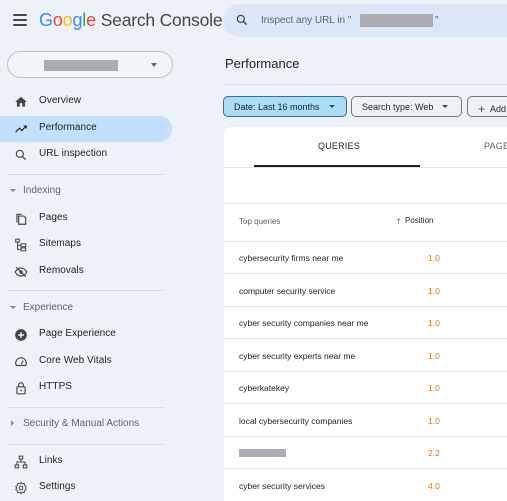 This screenshot has width=507, height=501. I want to click on query-cell: cyber security services, so click(282, 485).